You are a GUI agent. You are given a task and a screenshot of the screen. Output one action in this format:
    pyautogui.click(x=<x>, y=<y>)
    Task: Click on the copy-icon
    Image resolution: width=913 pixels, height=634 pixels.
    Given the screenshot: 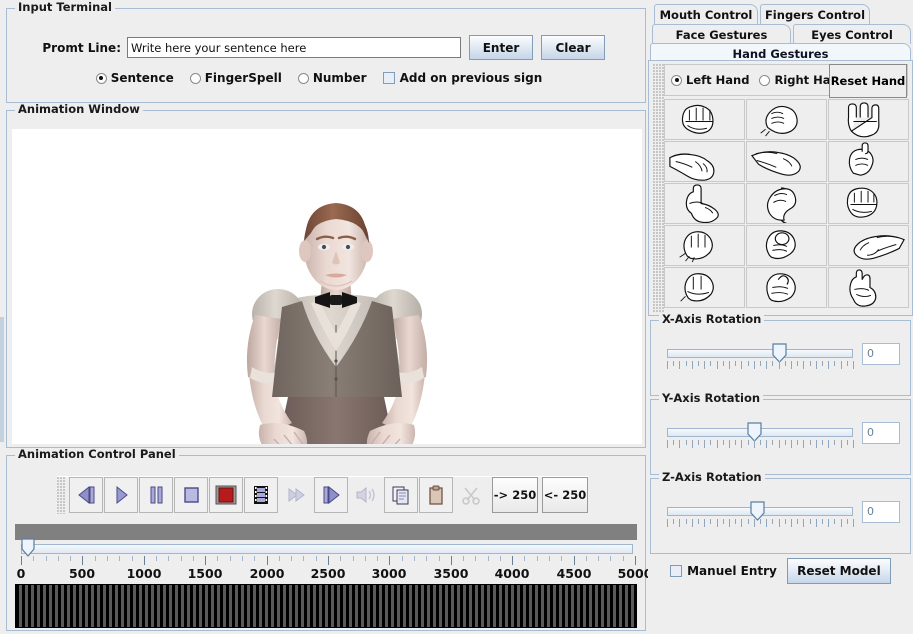 What is the action you would take?
    pyautogui.click(x=400, y=495)
    